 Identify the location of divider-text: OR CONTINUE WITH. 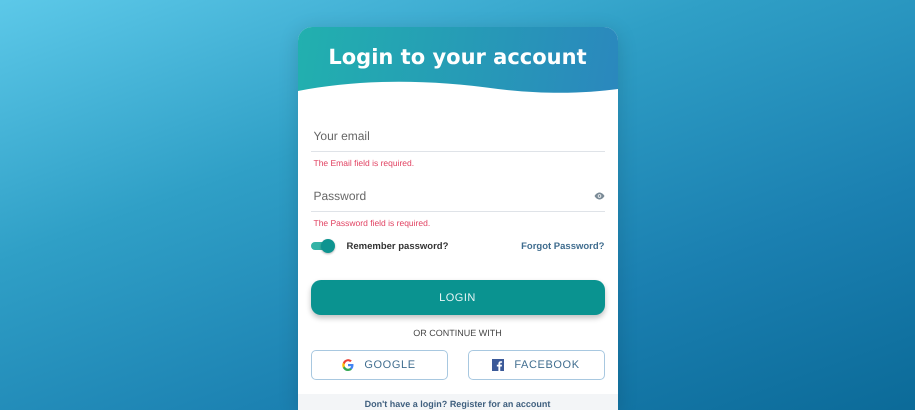
(457, 333).